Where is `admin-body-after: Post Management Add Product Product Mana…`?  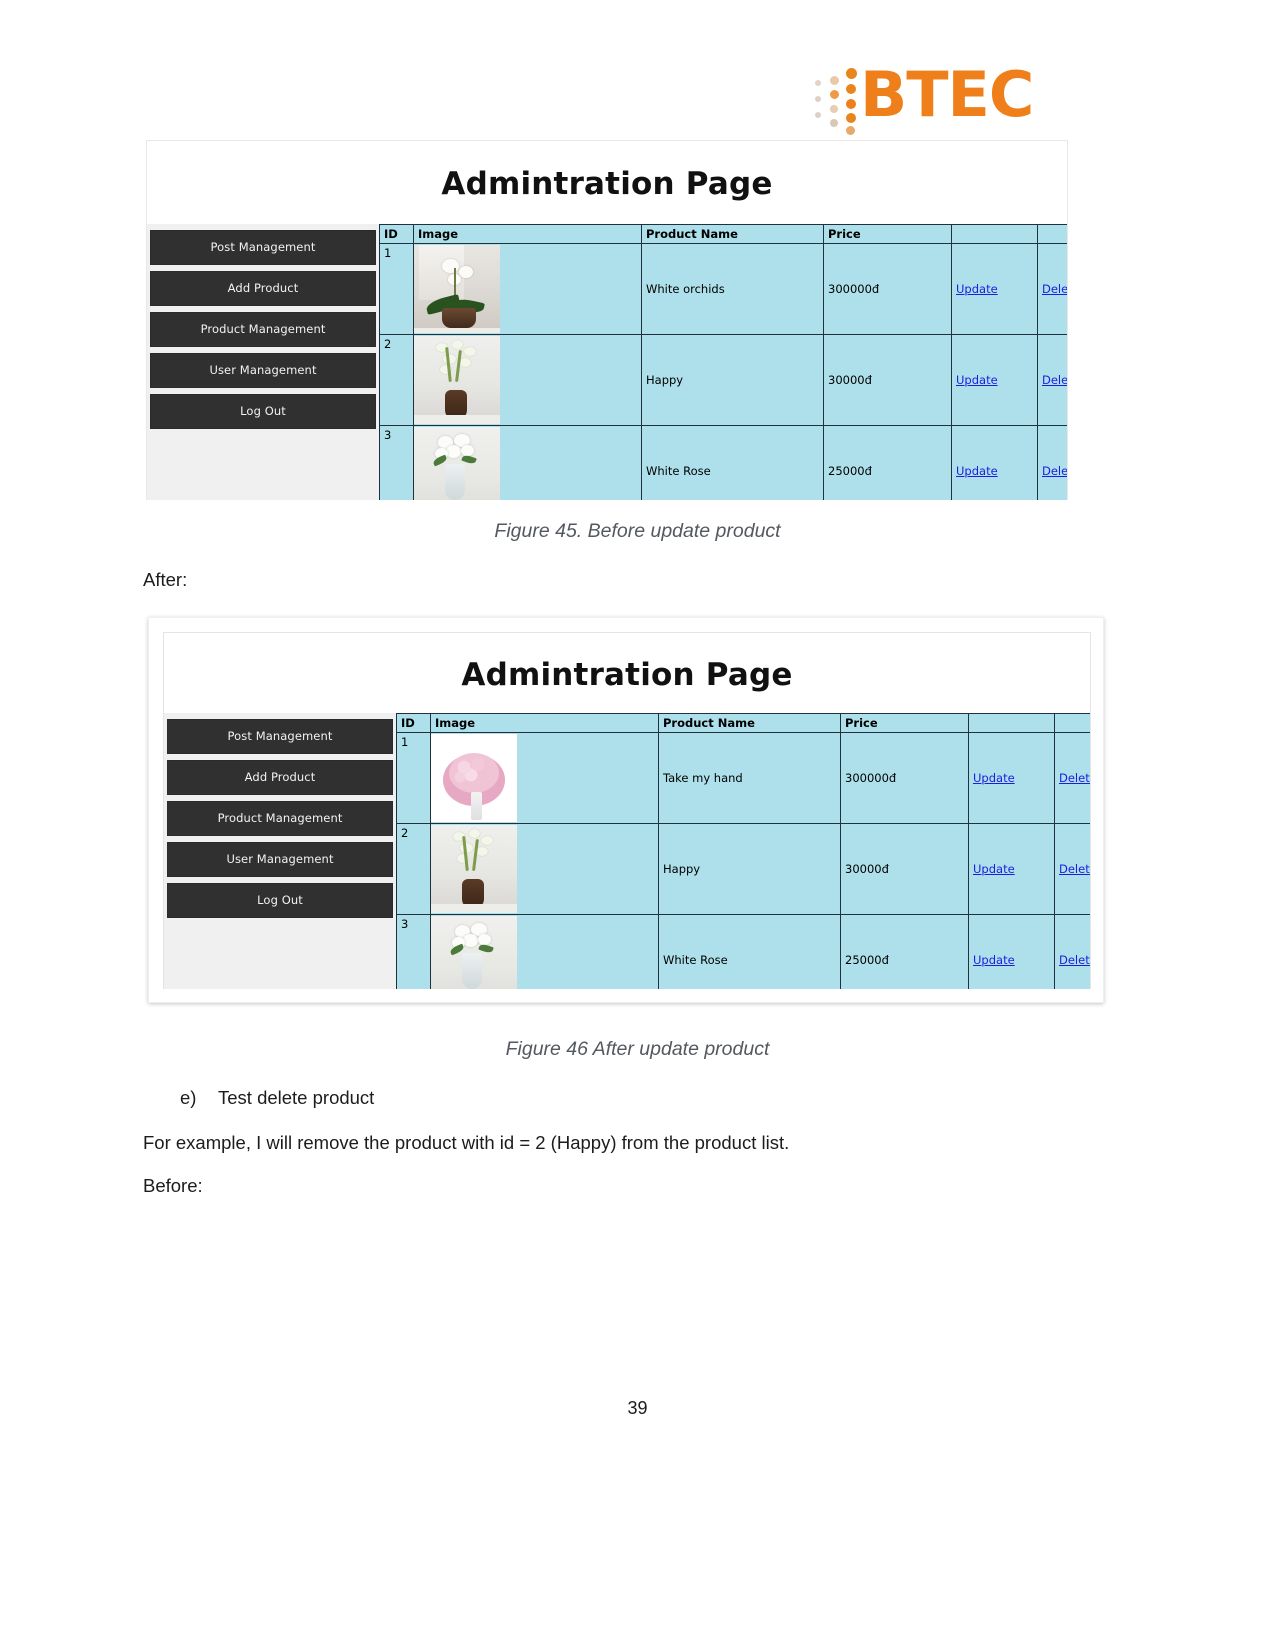 admin-body-after: Post Management Add Product Product Mana… is located at coordinates (627, 851).